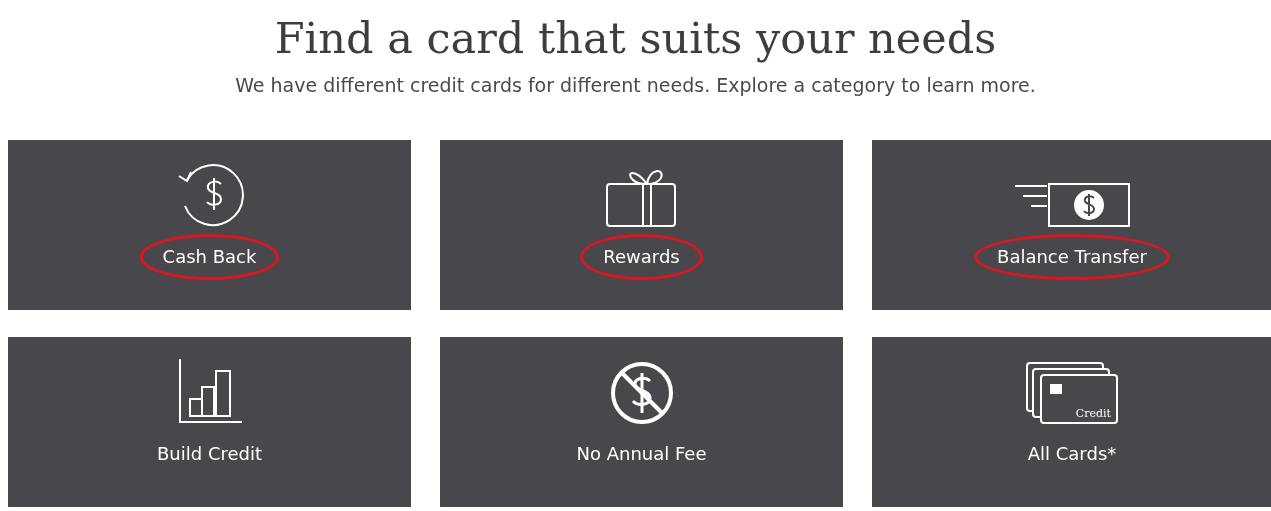 This screenshot has height=511, width=1271. I want to click on page-subheading: We have different credit cards for different needs. Explore a category to learn more., so click(635, 85).